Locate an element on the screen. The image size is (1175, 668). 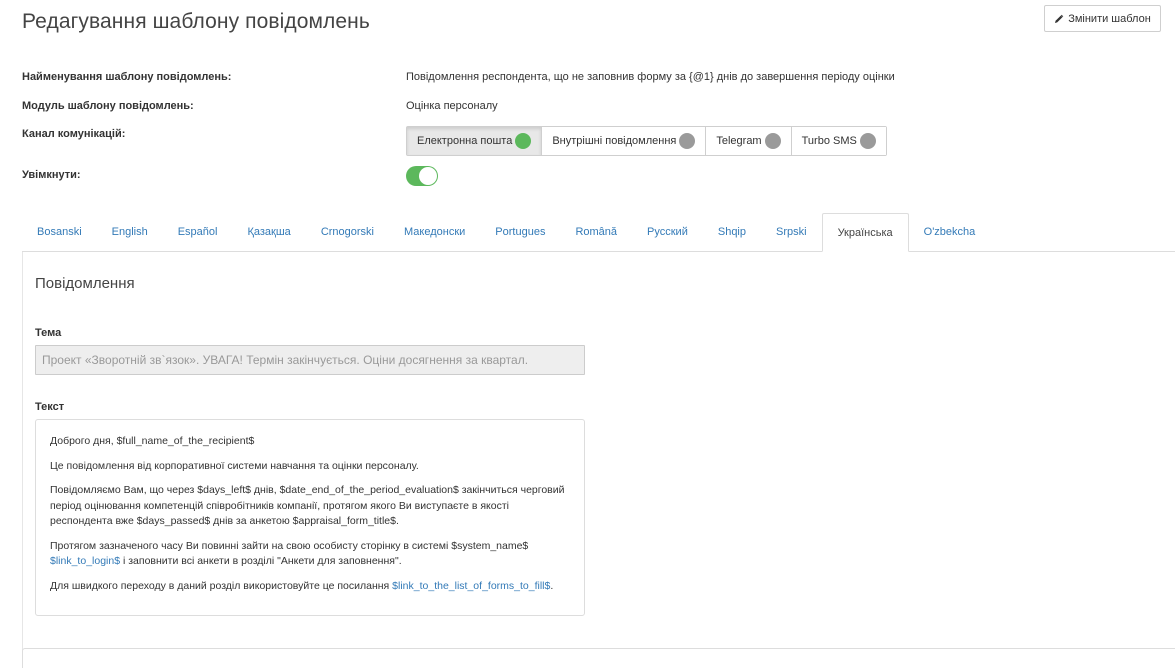
toggle-knob is located at coordinates (428, 176).